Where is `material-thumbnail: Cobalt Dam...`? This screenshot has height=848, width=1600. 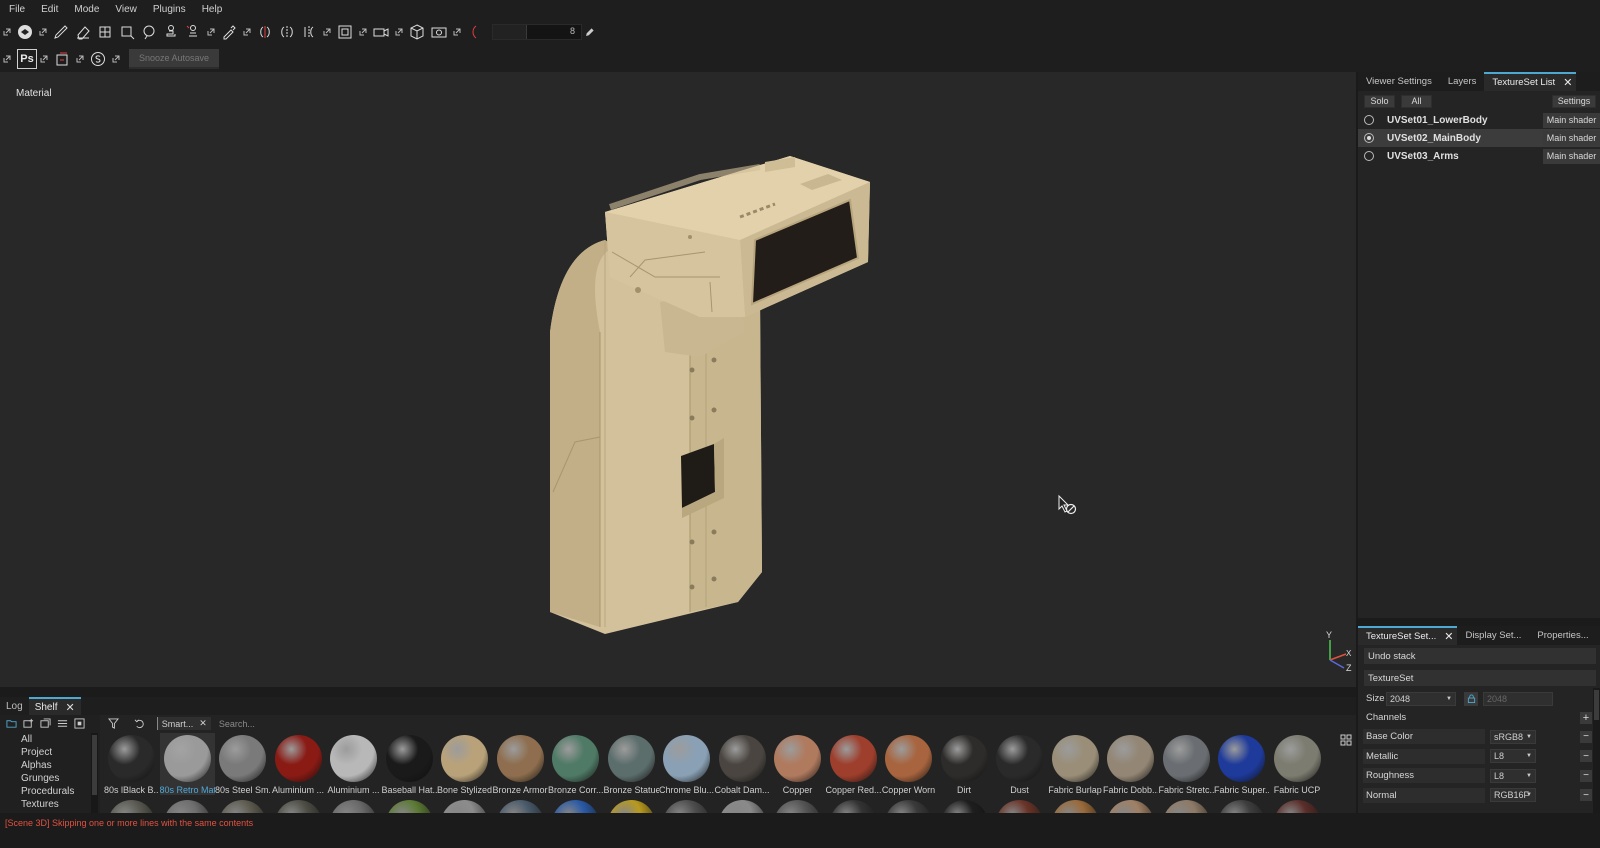
material-thumbnail: Cobalt Dam... is located at coordinates (742, 764).